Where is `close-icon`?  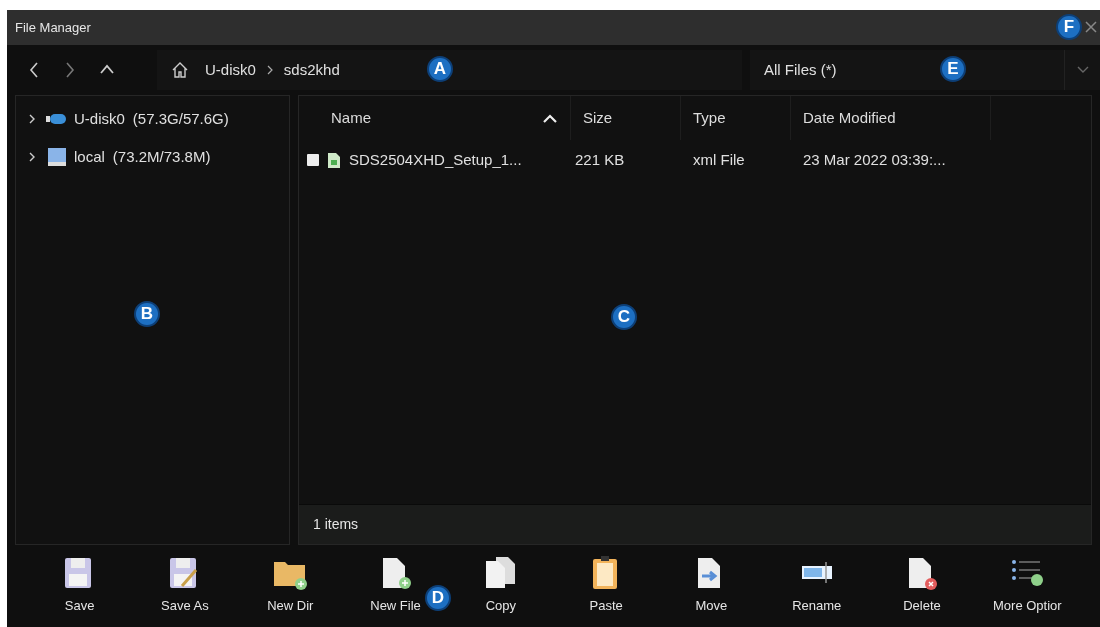
close-icon is located at coordinates (1091, 27).